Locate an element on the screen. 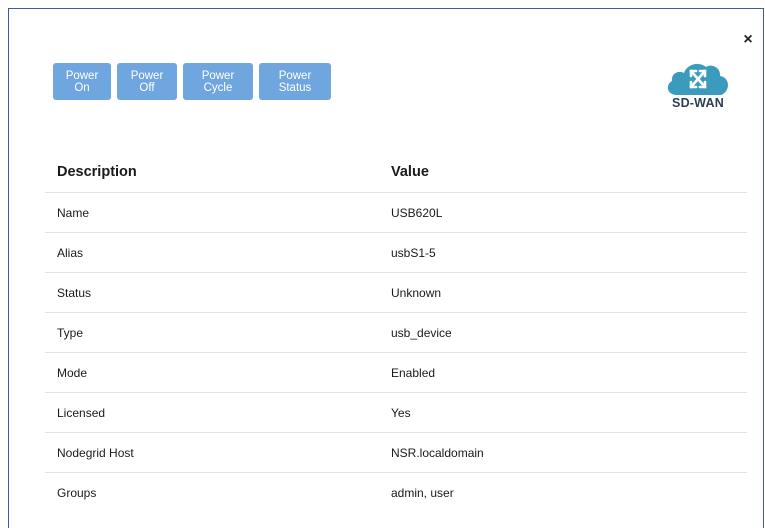  table-header-row: Description Value is located at coordinates (396, 172).